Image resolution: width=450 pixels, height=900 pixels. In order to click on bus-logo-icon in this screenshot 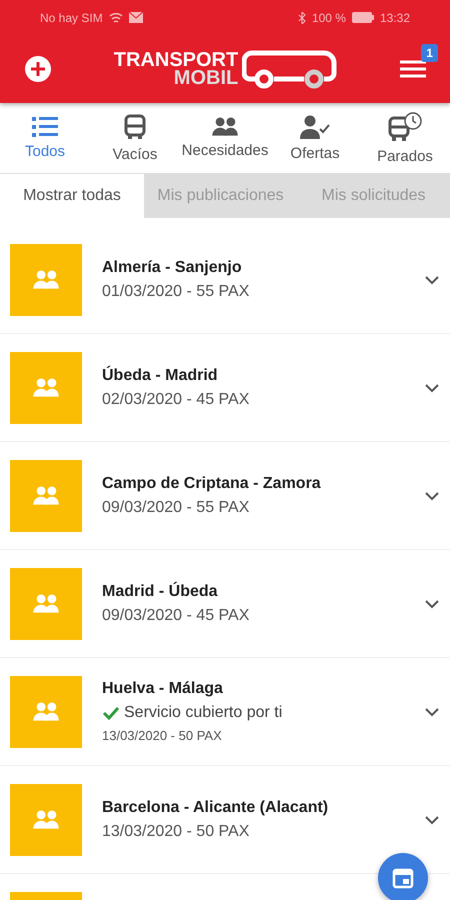, I will do `click(290, 69)`.